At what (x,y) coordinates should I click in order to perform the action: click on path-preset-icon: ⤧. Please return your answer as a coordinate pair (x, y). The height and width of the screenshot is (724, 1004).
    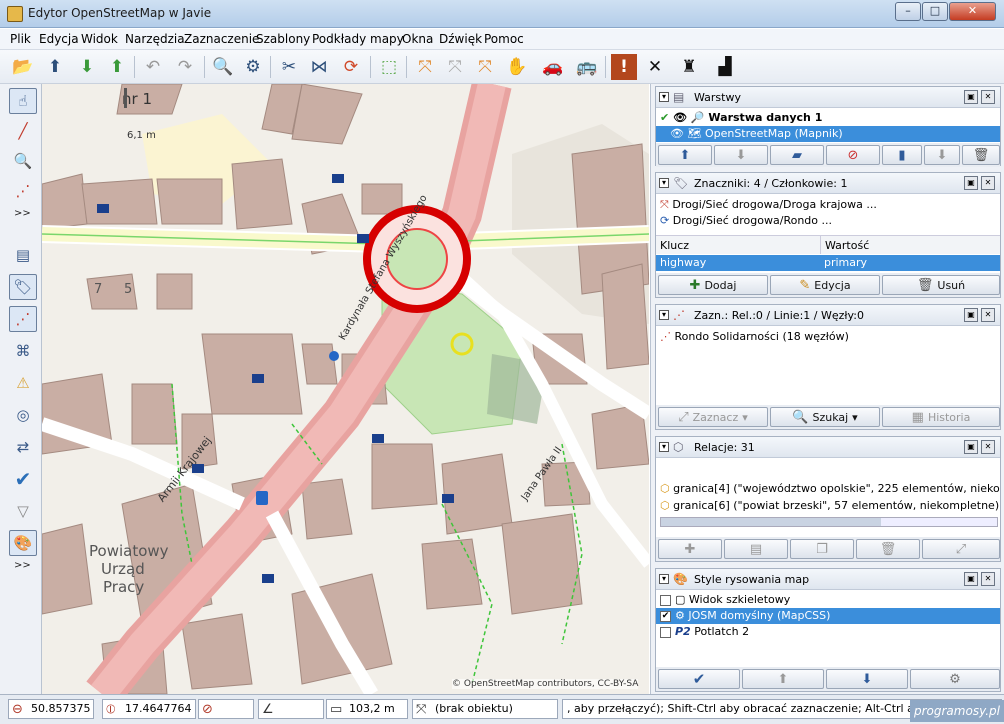
    Looking at the image, I should click on (455, 67).